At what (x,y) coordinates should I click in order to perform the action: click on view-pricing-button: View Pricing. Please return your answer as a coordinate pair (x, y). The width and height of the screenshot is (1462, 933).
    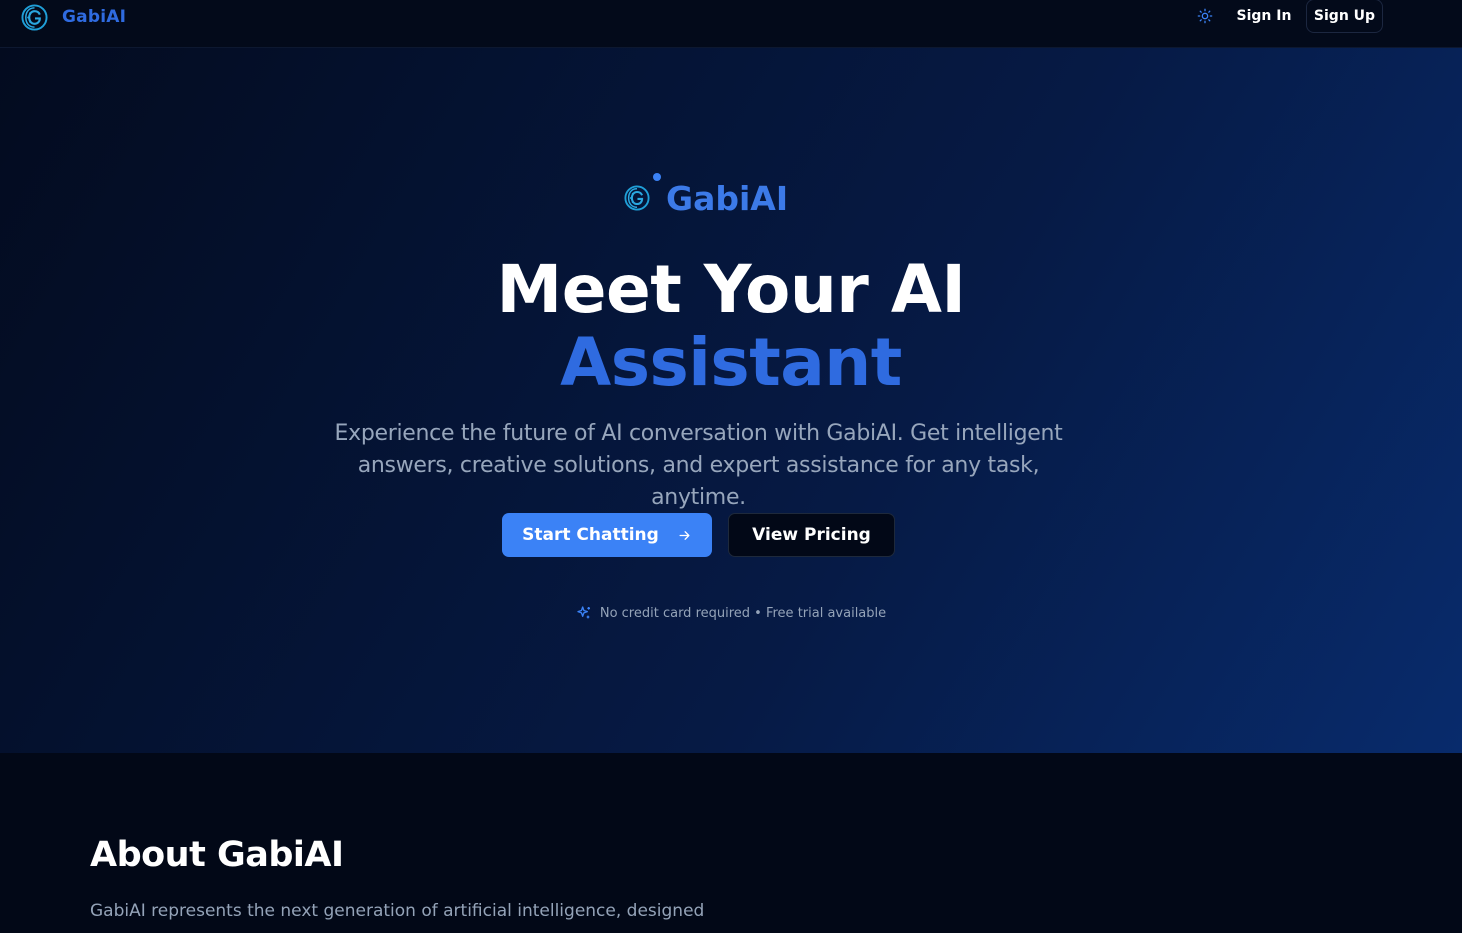
    Looking at the image, I should click on (811, 535).